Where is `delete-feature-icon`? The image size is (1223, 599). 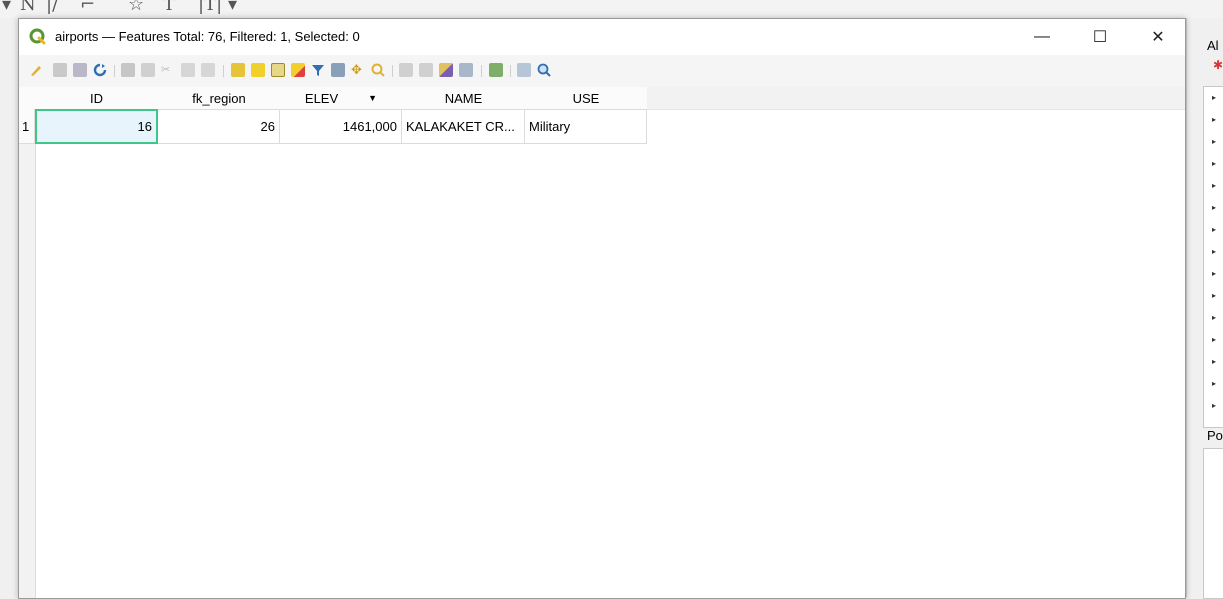 delete-feature-icon is located at coordinates (148, 70).